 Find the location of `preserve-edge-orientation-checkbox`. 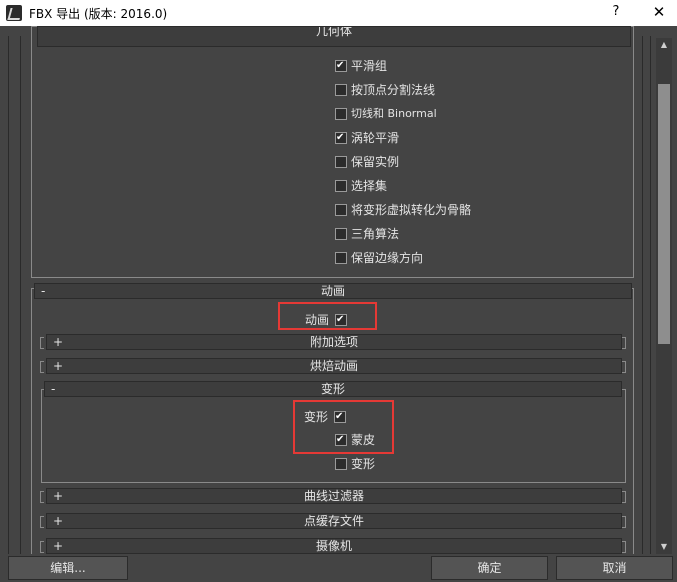

preserve-edge-orientation-checkbox is located at coordinates (341, 258).